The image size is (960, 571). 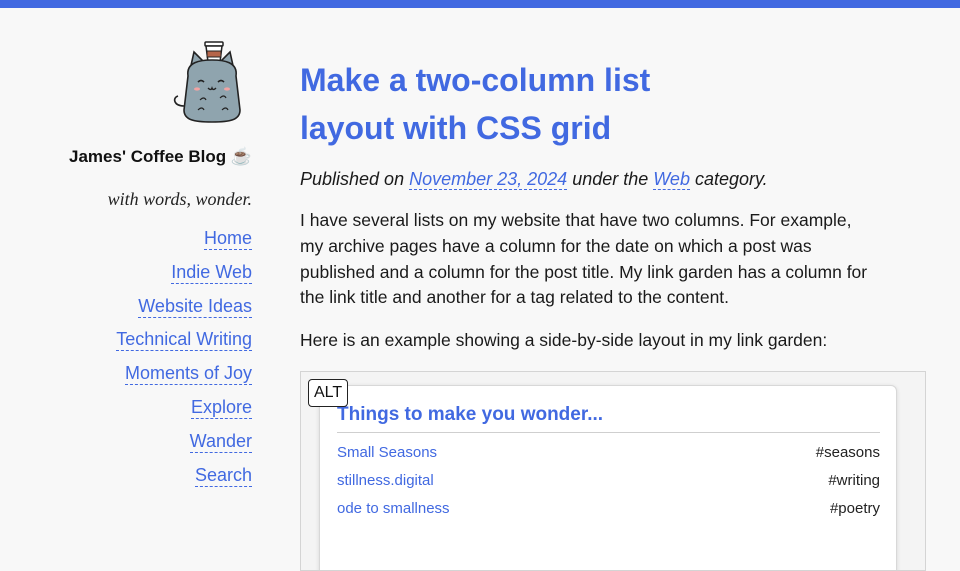 I want to click on screenshot-divider, so click(x=608, y=432).